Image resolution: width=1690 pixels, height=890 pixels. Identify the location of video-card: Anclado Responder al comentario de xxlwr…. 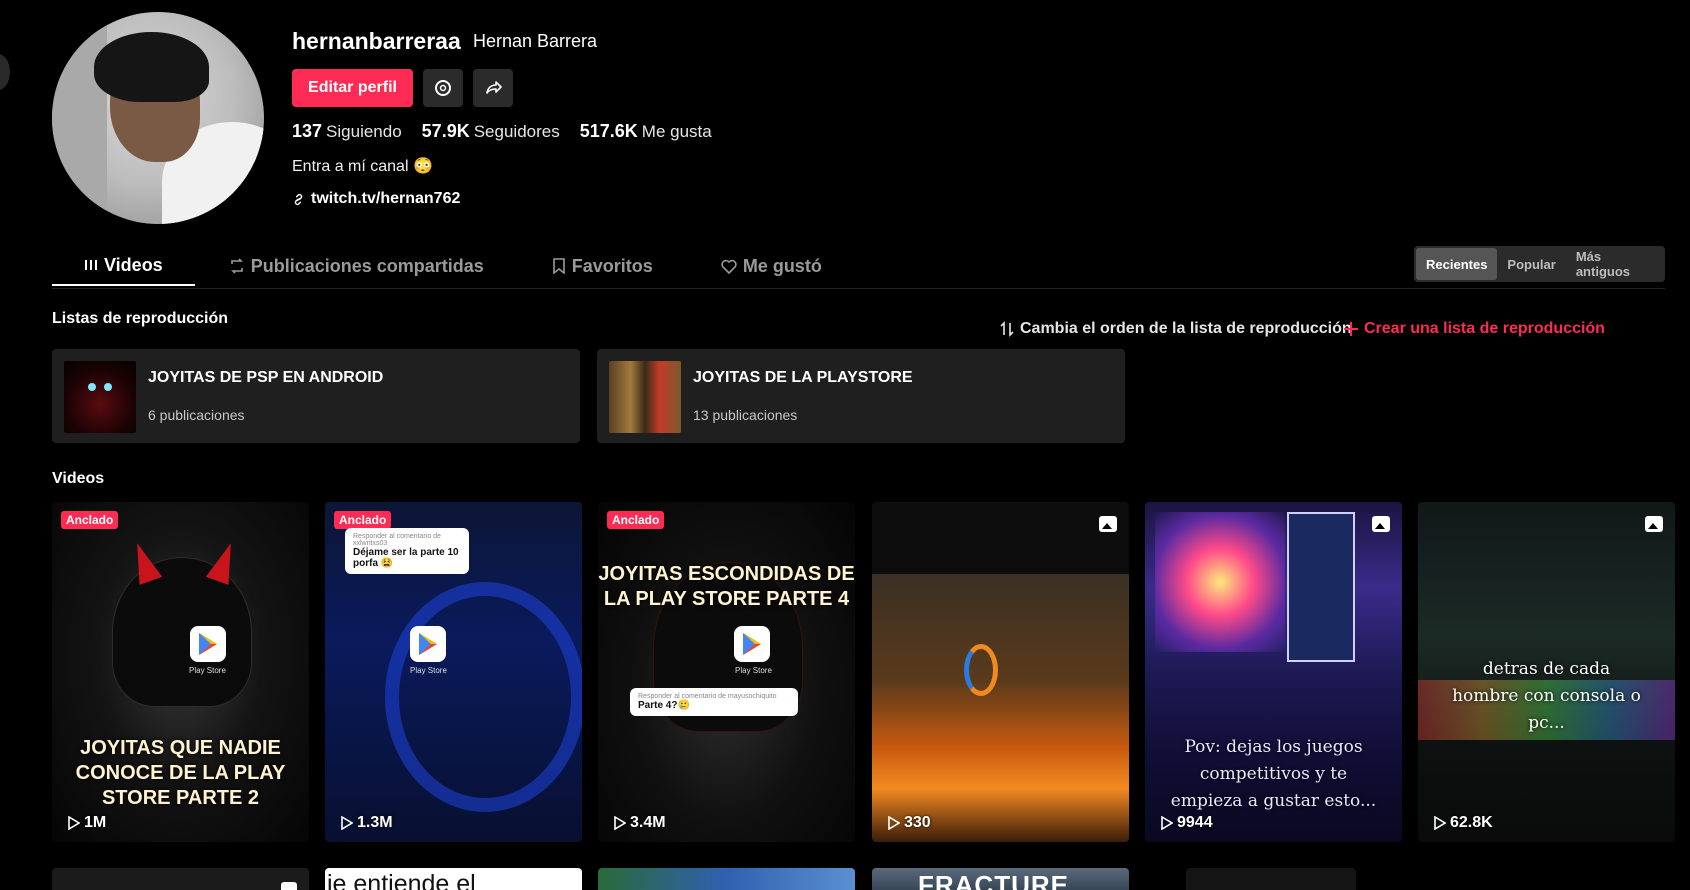
(453, 672).